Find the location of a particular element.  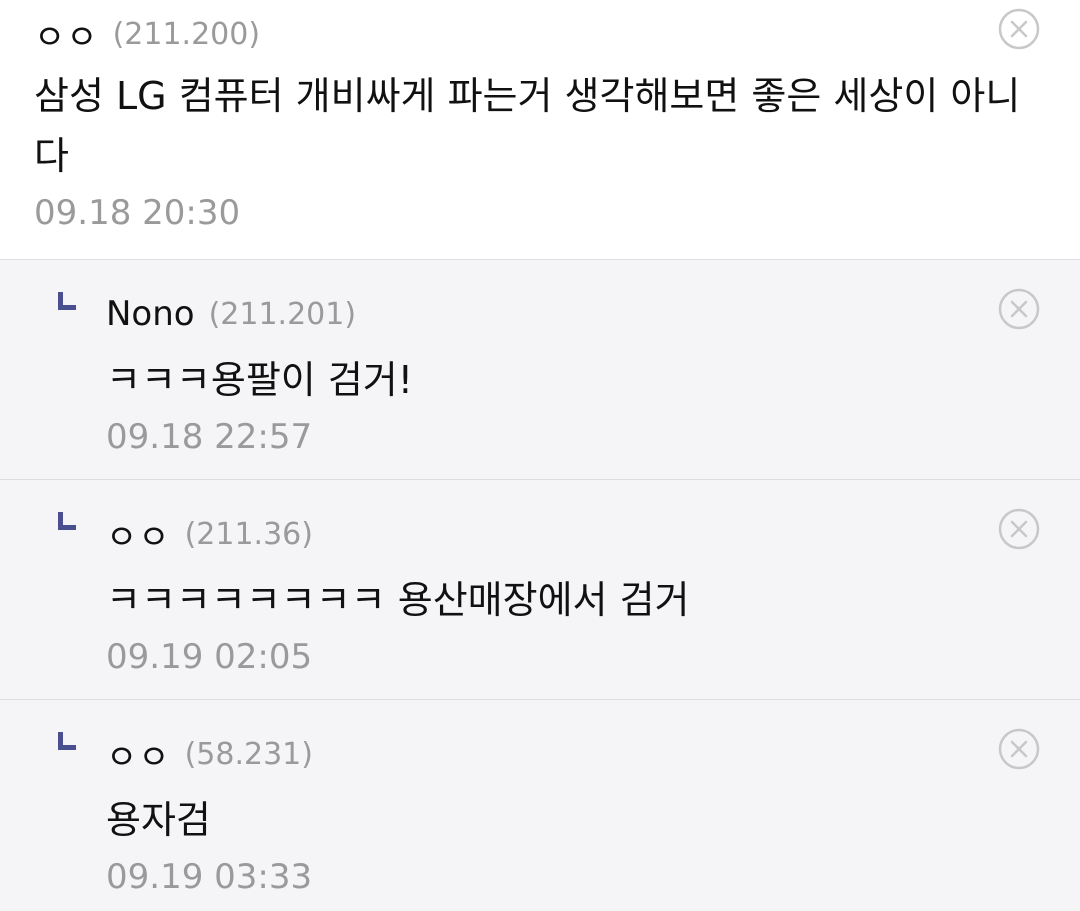

comment-timestamp: 09.18 22:57 is located at coordinates (209, 437).